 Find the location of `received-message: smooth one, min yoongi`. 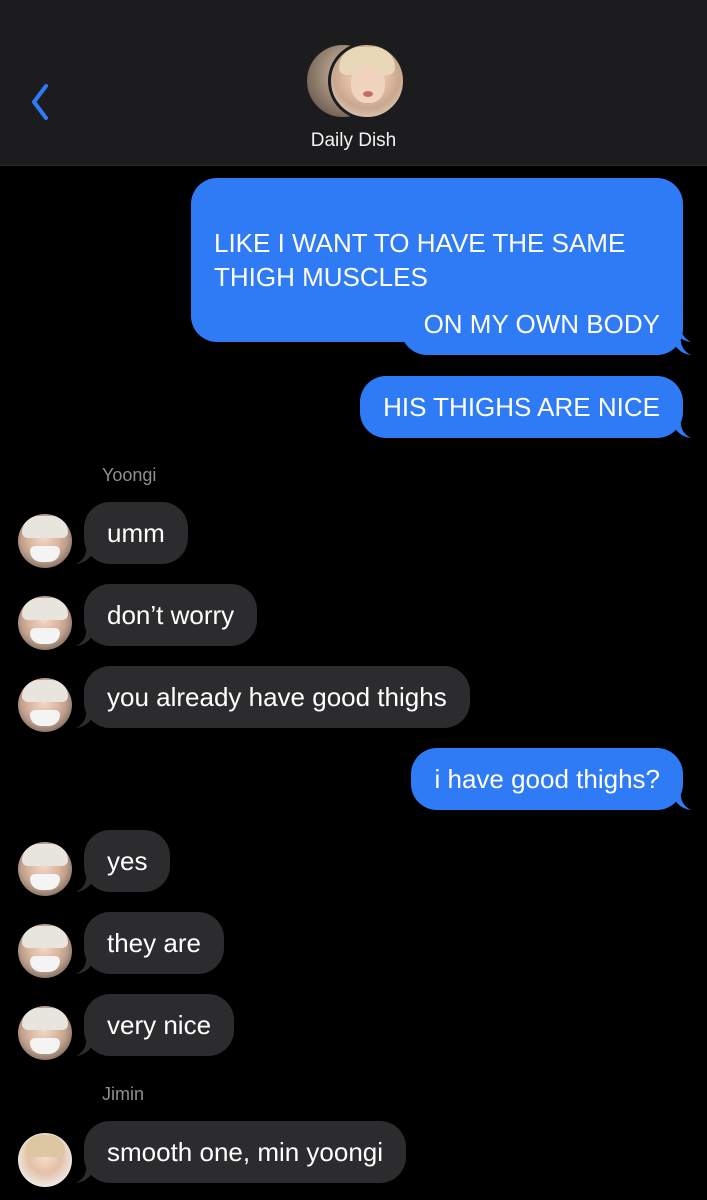

received-message: smooth one, min yoongi is located at coordinates (241, 1152).